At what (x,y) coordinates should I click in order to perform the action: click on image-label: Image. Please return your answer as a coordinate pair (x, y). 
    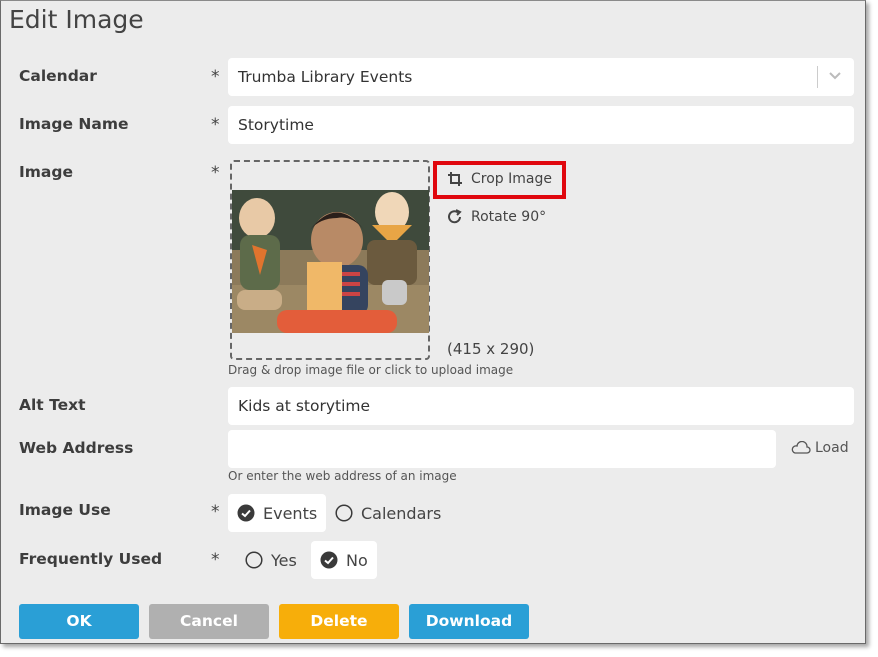
    Looking at the image, I should click on (46, 172).